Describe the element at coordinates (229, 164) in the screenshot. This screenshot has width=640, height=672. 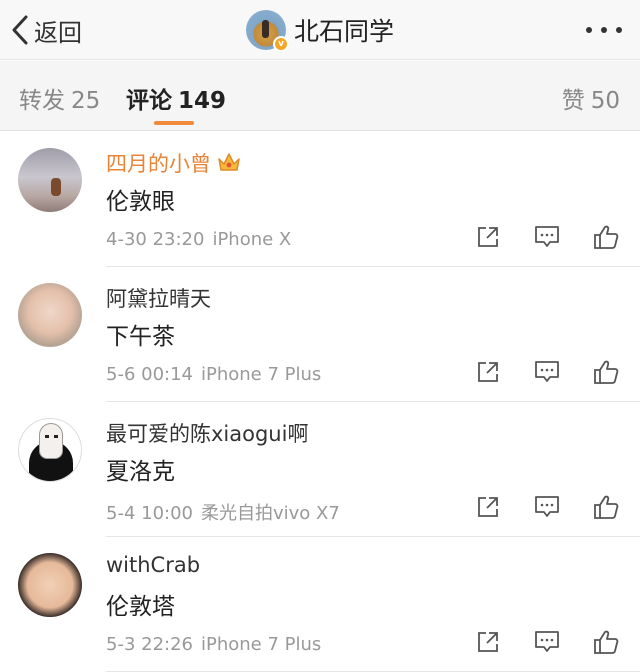
I see `crown-icon` at that location.